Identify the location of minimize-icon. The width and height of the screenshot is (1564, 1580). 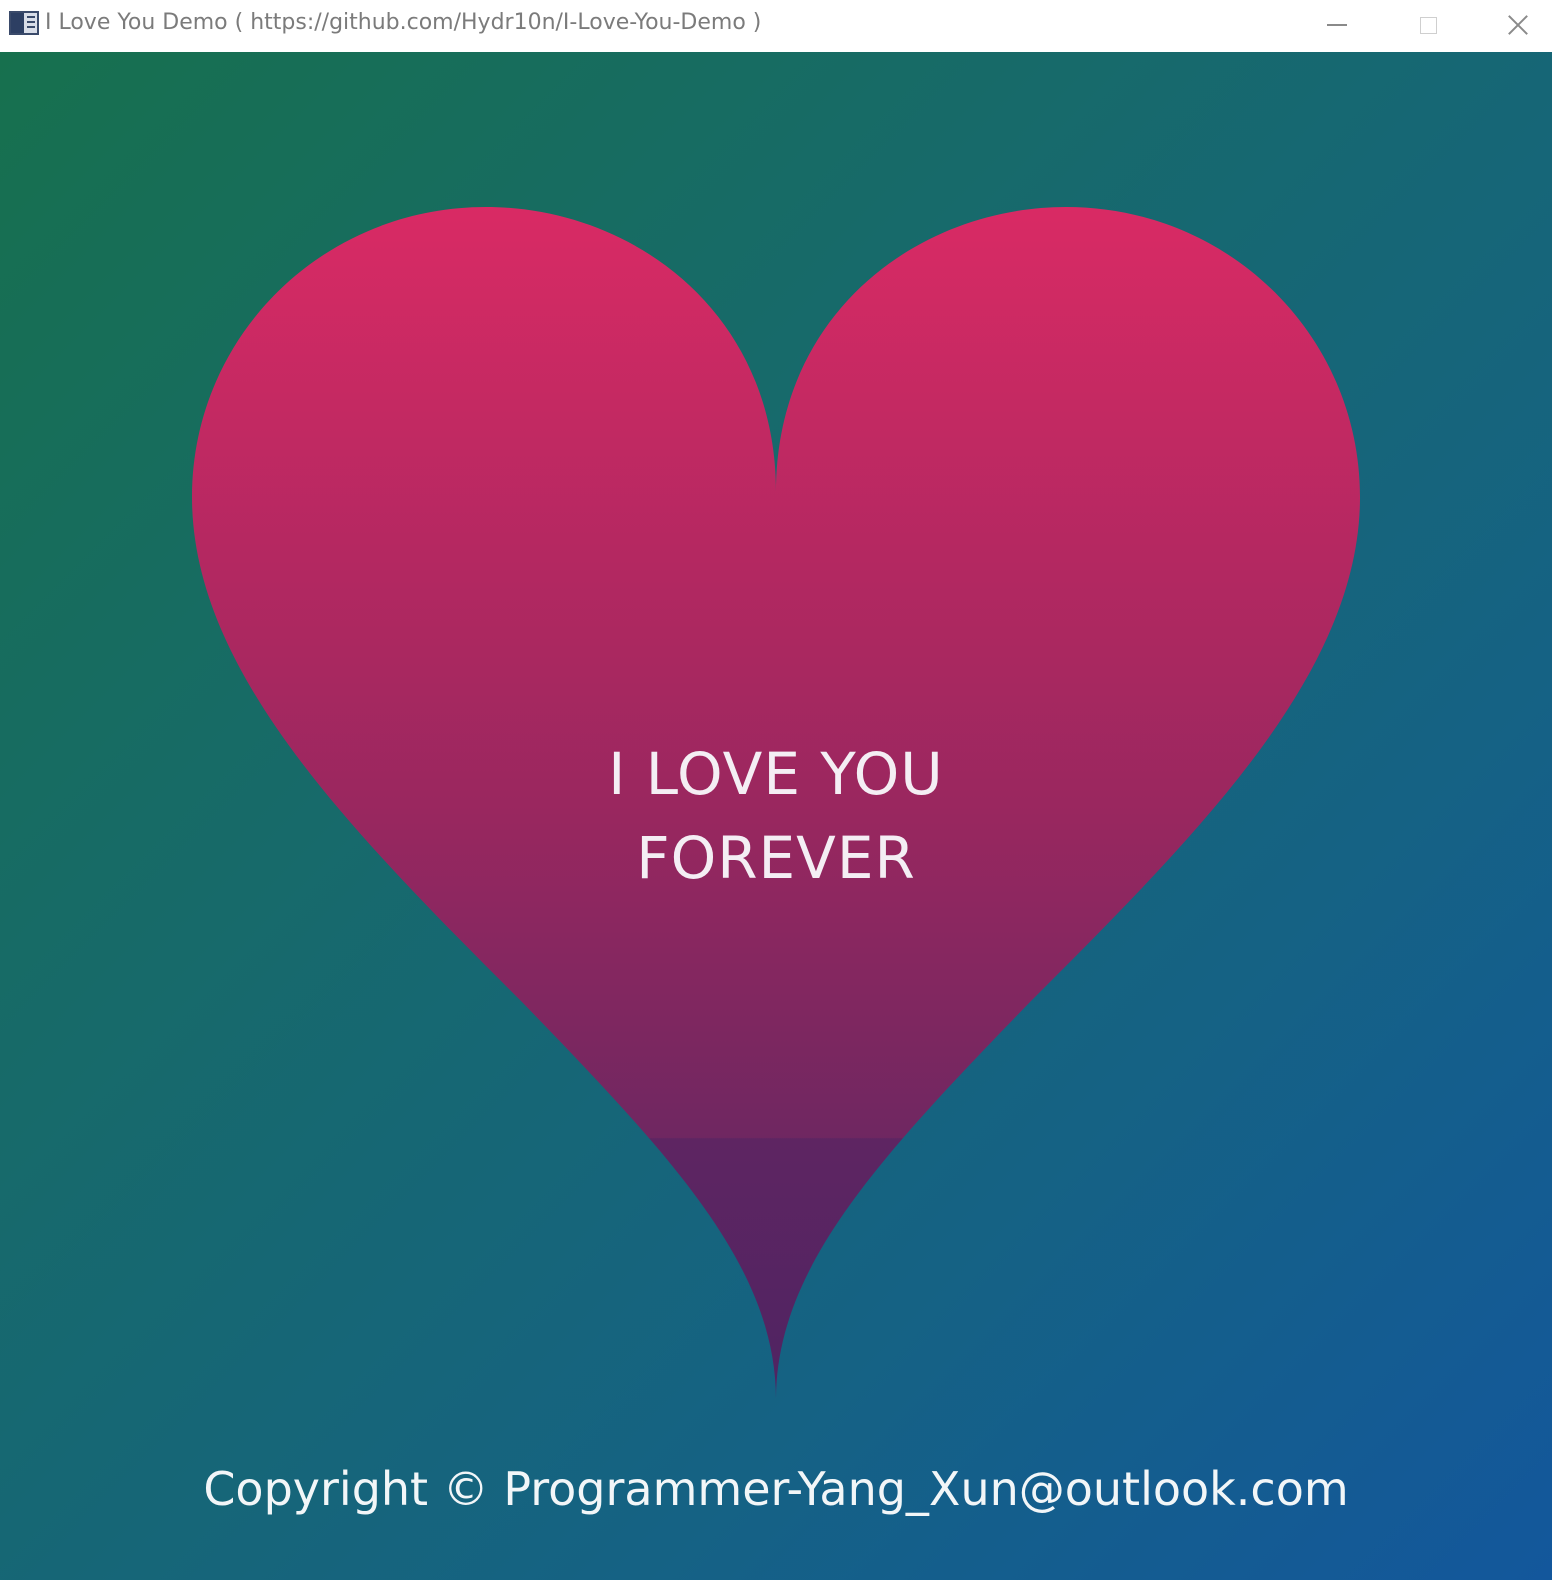
(1337, 25).